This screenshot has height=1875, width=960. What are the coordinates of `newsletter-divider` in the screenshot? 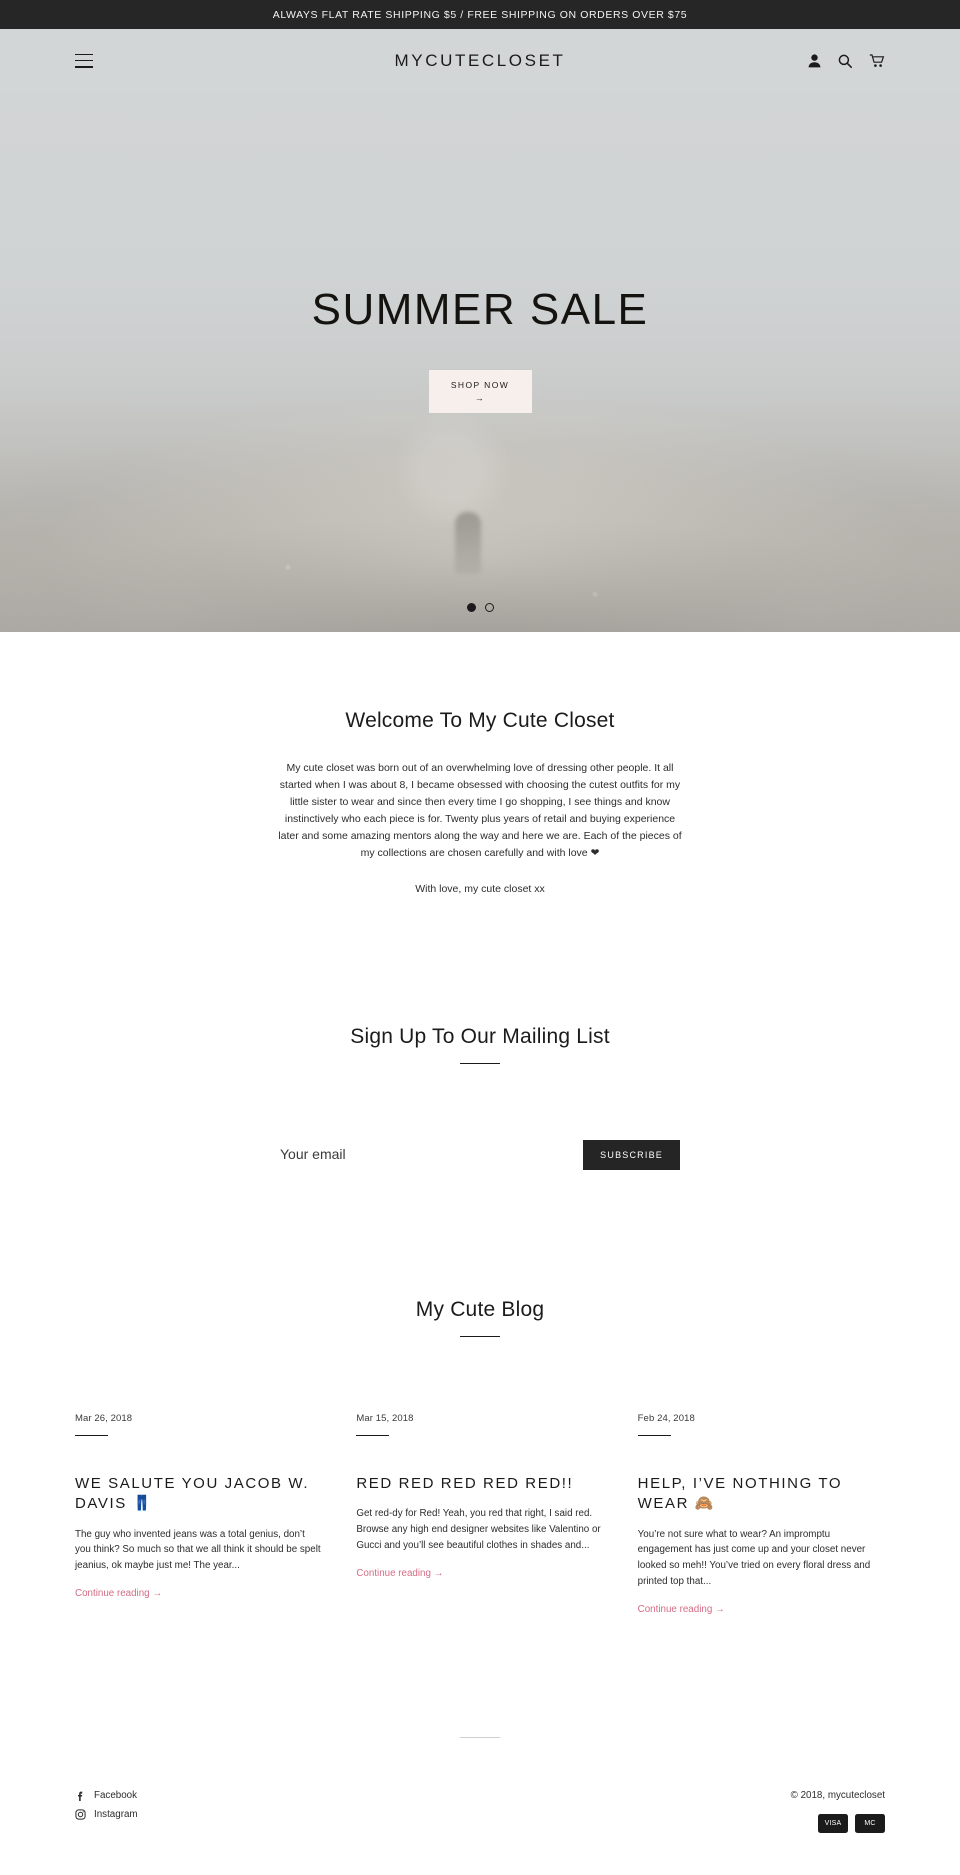 It's located at (480, 1063).